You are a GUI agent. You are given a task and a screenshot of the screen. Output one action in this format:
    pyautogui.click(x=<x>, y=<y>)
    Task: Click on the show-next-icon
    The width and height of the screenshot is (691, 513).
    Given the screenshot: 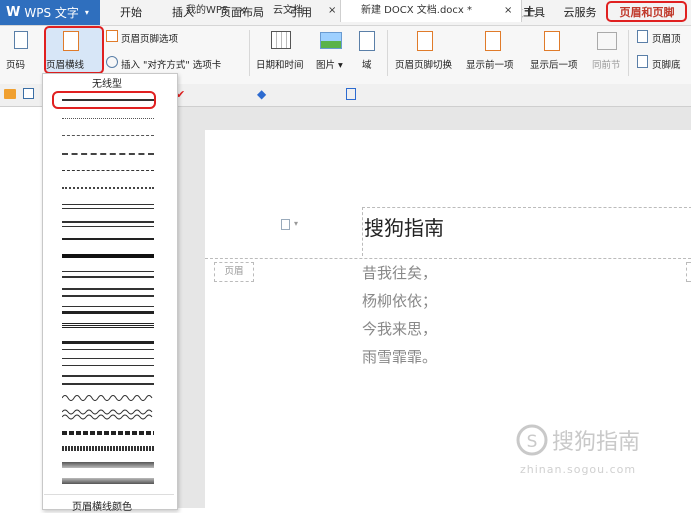 What is the action you would take?
    pyautogui.click(x=552, y=41)
    